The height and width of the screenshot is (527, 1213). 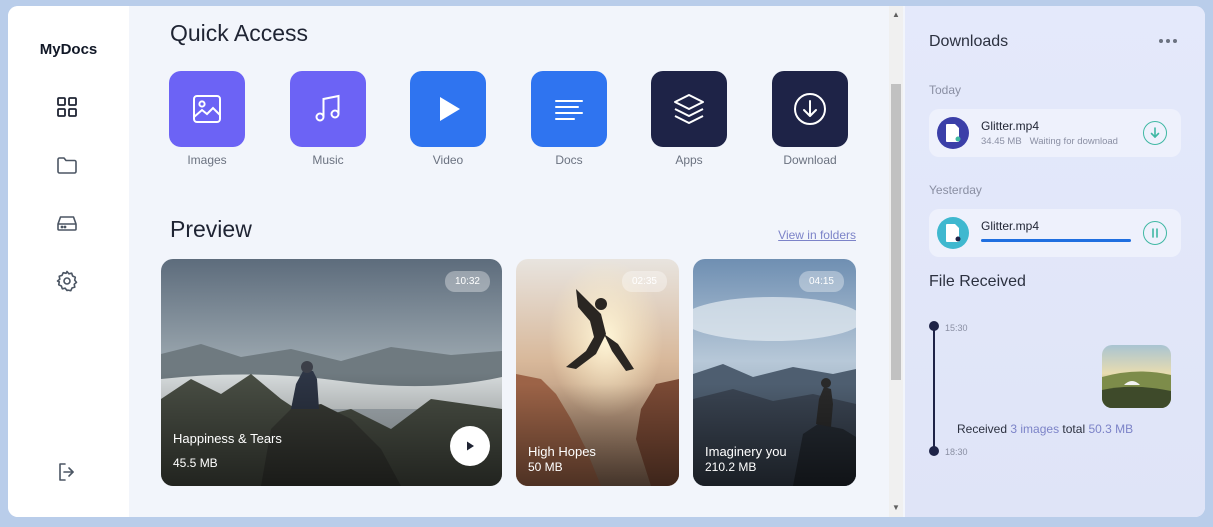 What do you see at coordinates (239, 33) in the screenshot?
I see `quick-access-title: Quick Access` at bounding box center [239, 33].